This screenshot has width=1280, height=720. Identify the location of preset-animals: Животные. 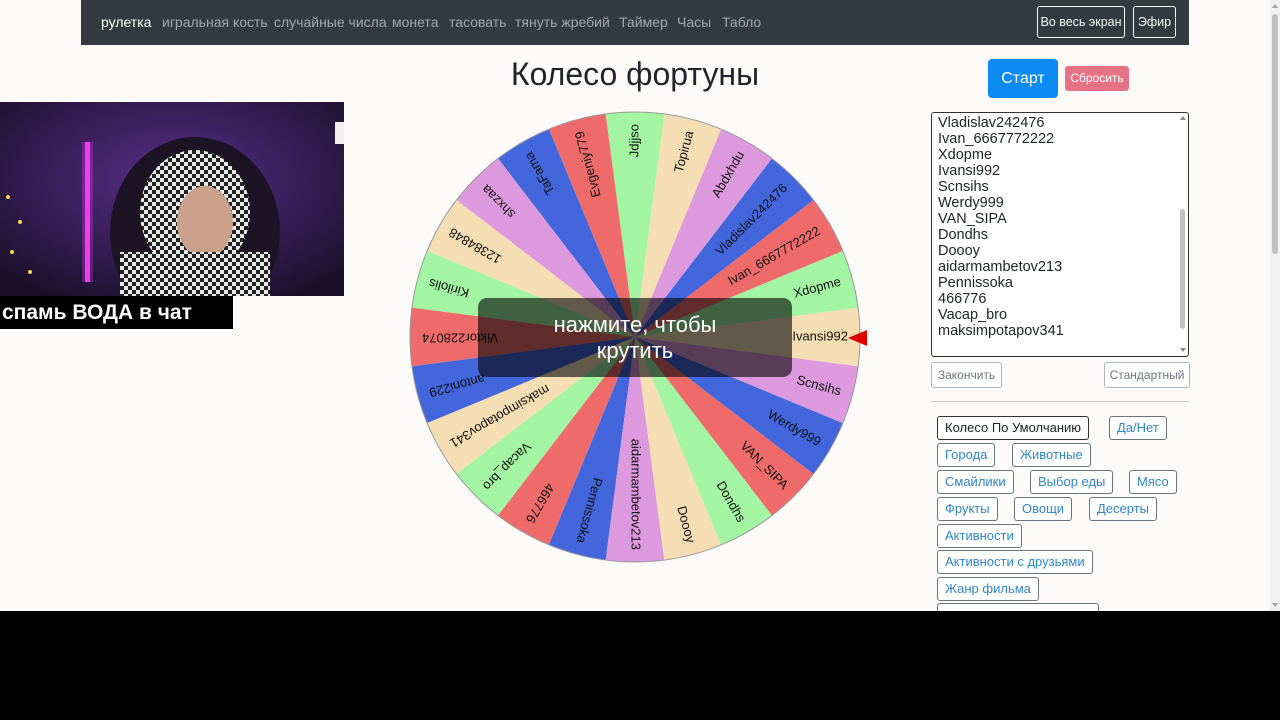
(1051, 455).